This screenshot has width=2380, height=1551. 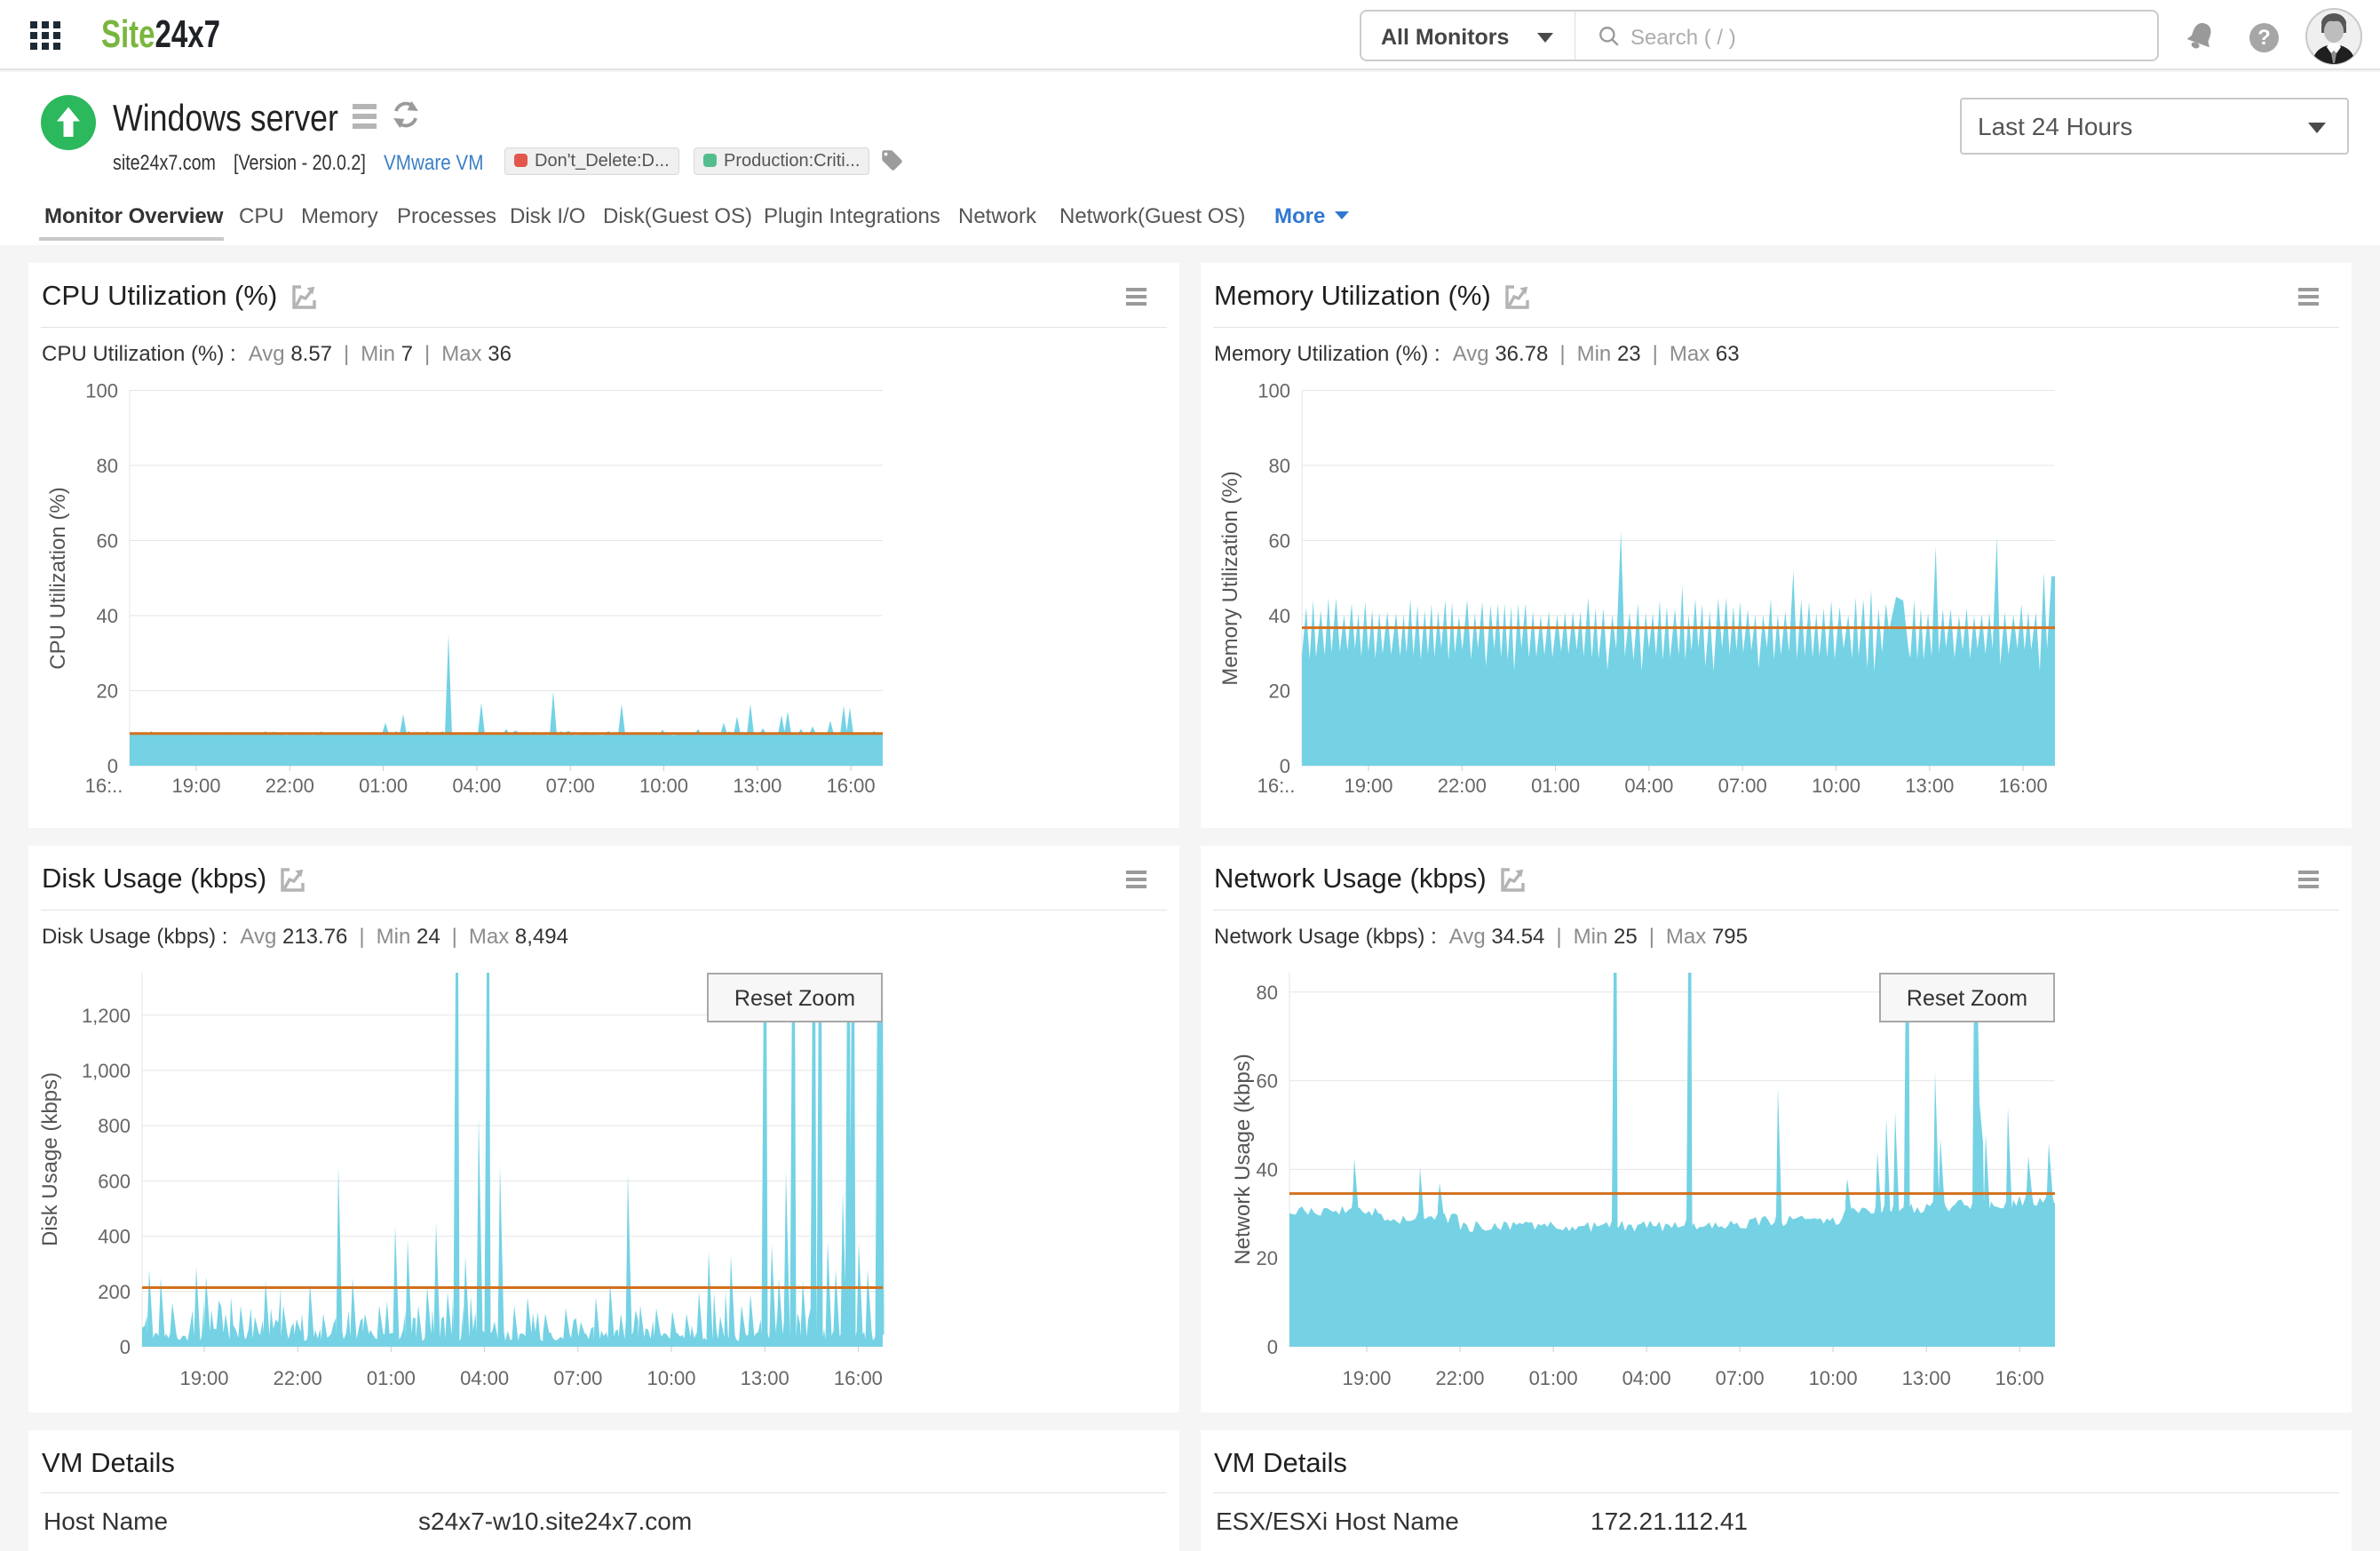 What do you see at coordinates (1243, 1159) in the screenshot?
I see `svg-text: Network Usage (kbps)` at bounding box center [1243, 1159].